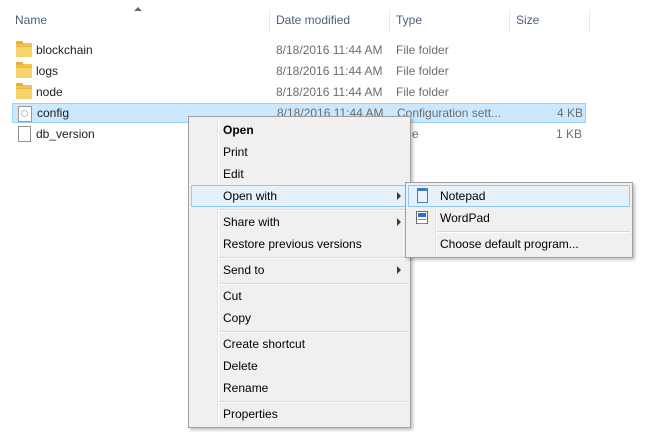  I want to click on column-header-type: Type, so click(450, 21).